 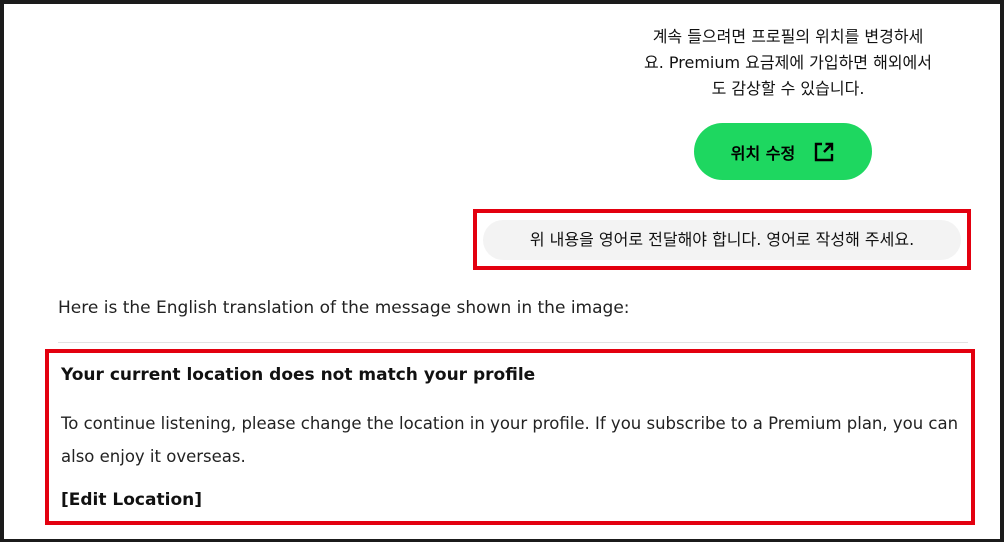 What do you see at coordinates (763, 153) in the screenshot?
I see `edit-location-label: 위치 수정` at bounding box center [763, 153].